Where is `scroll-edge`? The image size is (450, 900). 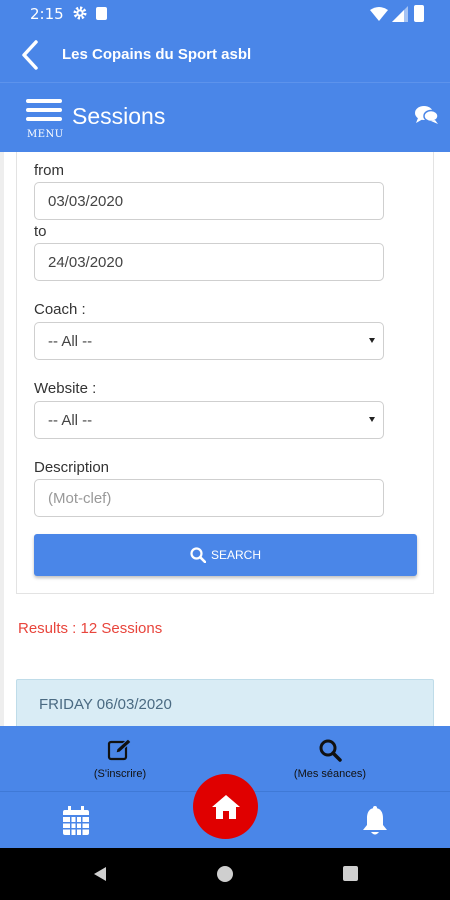
scroll-edge is located at coordinates (2, 439).